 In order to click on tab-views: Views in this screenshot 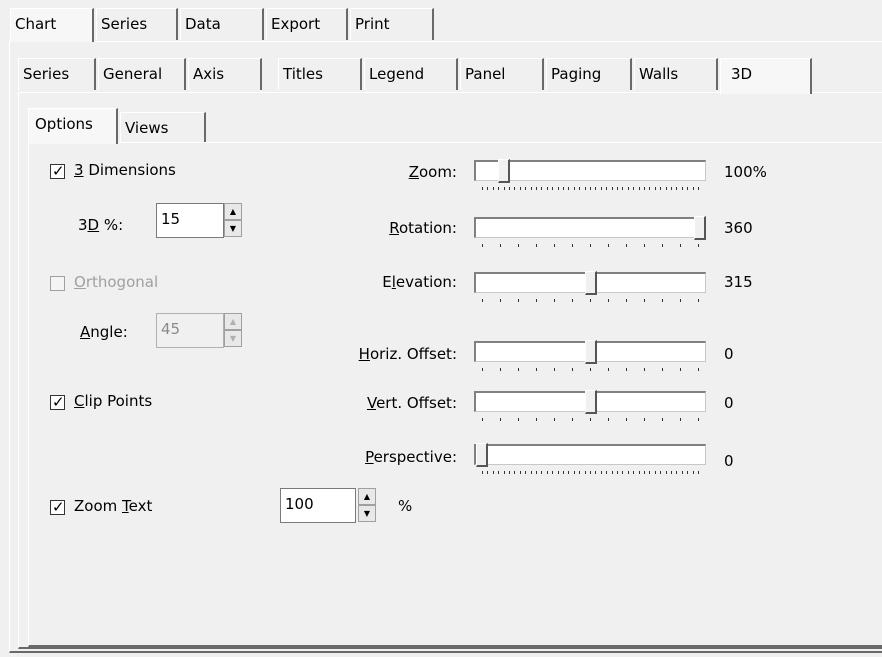, I will do `click(163, 127)`.